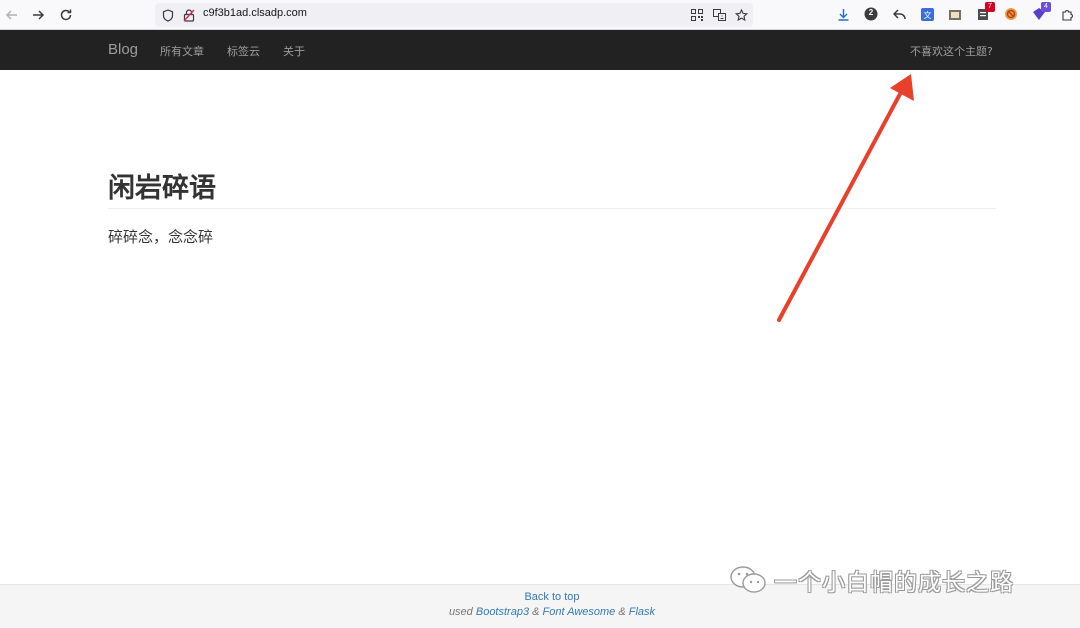  I want to click on counter-extension-value: 2, so click(871, 12).